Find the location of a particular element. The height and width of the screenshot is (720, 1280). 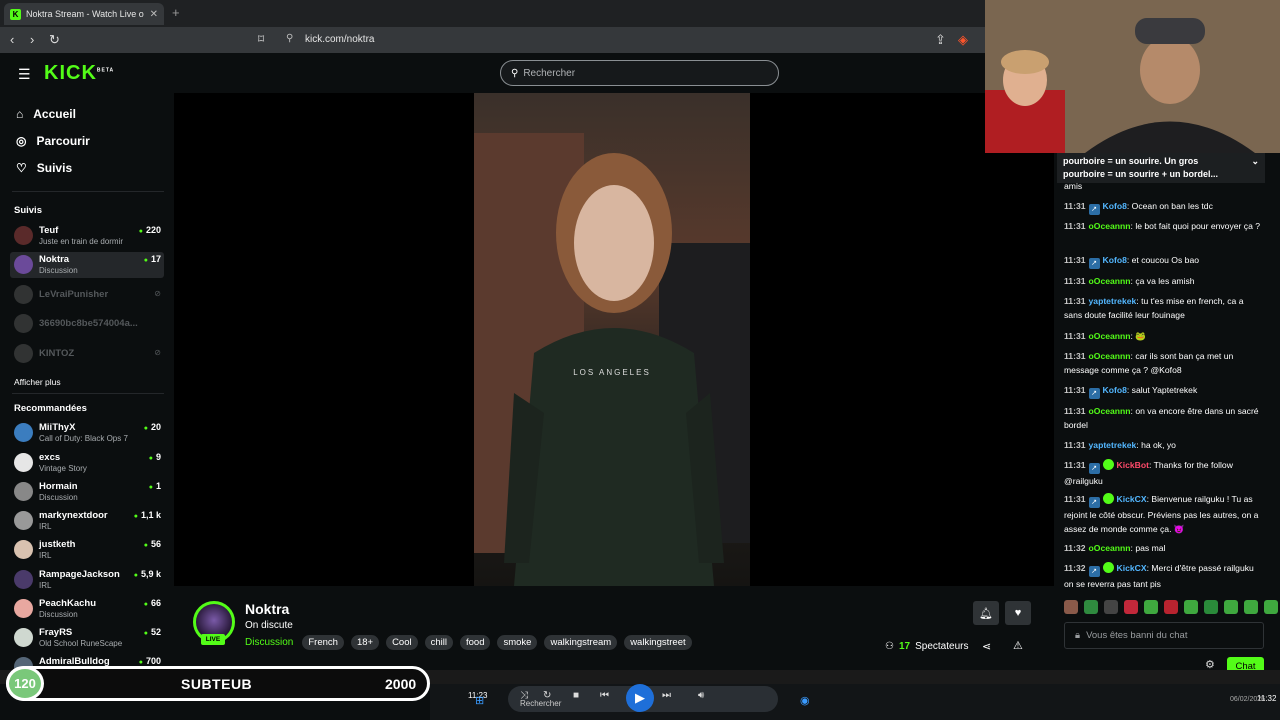

viewer-count: 20 is located at coordinates (152, 427).